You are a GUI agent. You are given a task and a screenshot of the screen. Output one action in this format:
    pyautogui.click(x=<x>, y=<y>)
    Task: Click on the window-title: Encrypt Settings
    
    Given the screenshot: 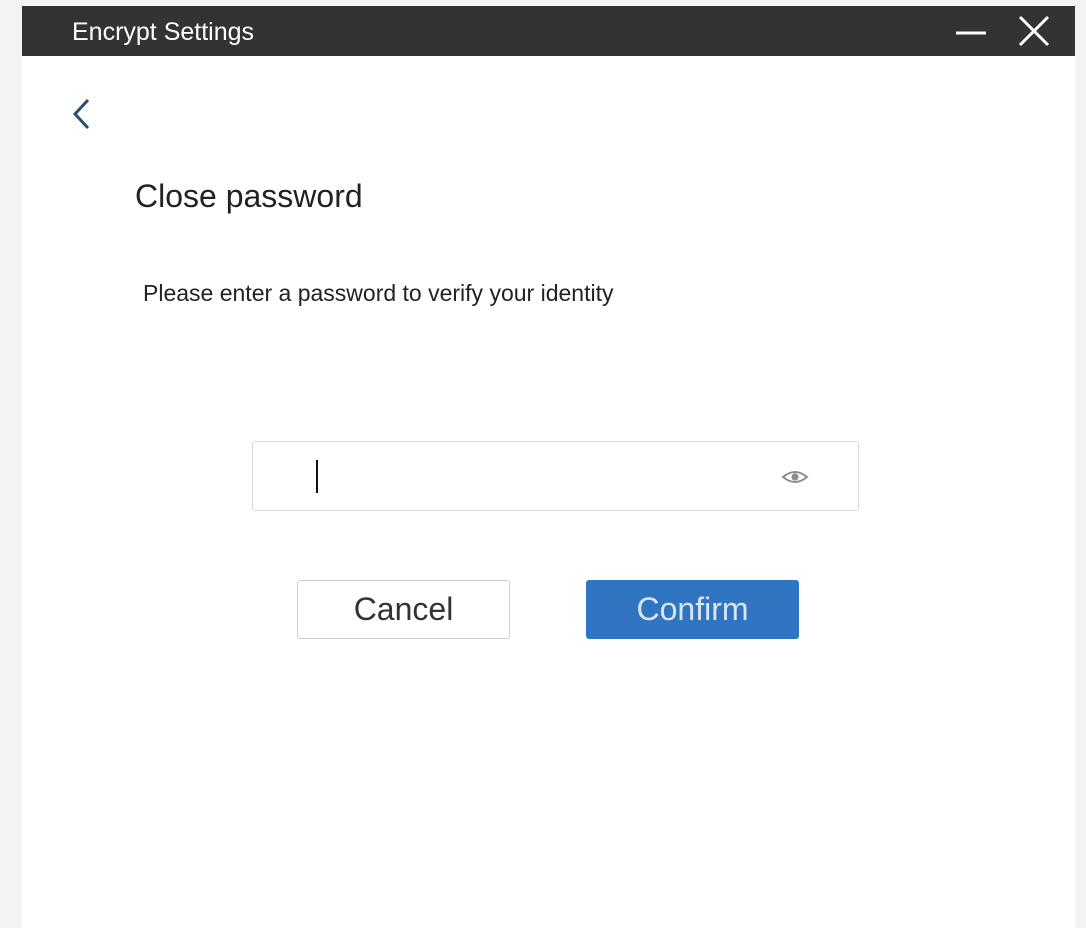 What is the action you would take?
    pyautogui.click(x=163, y=32)
    